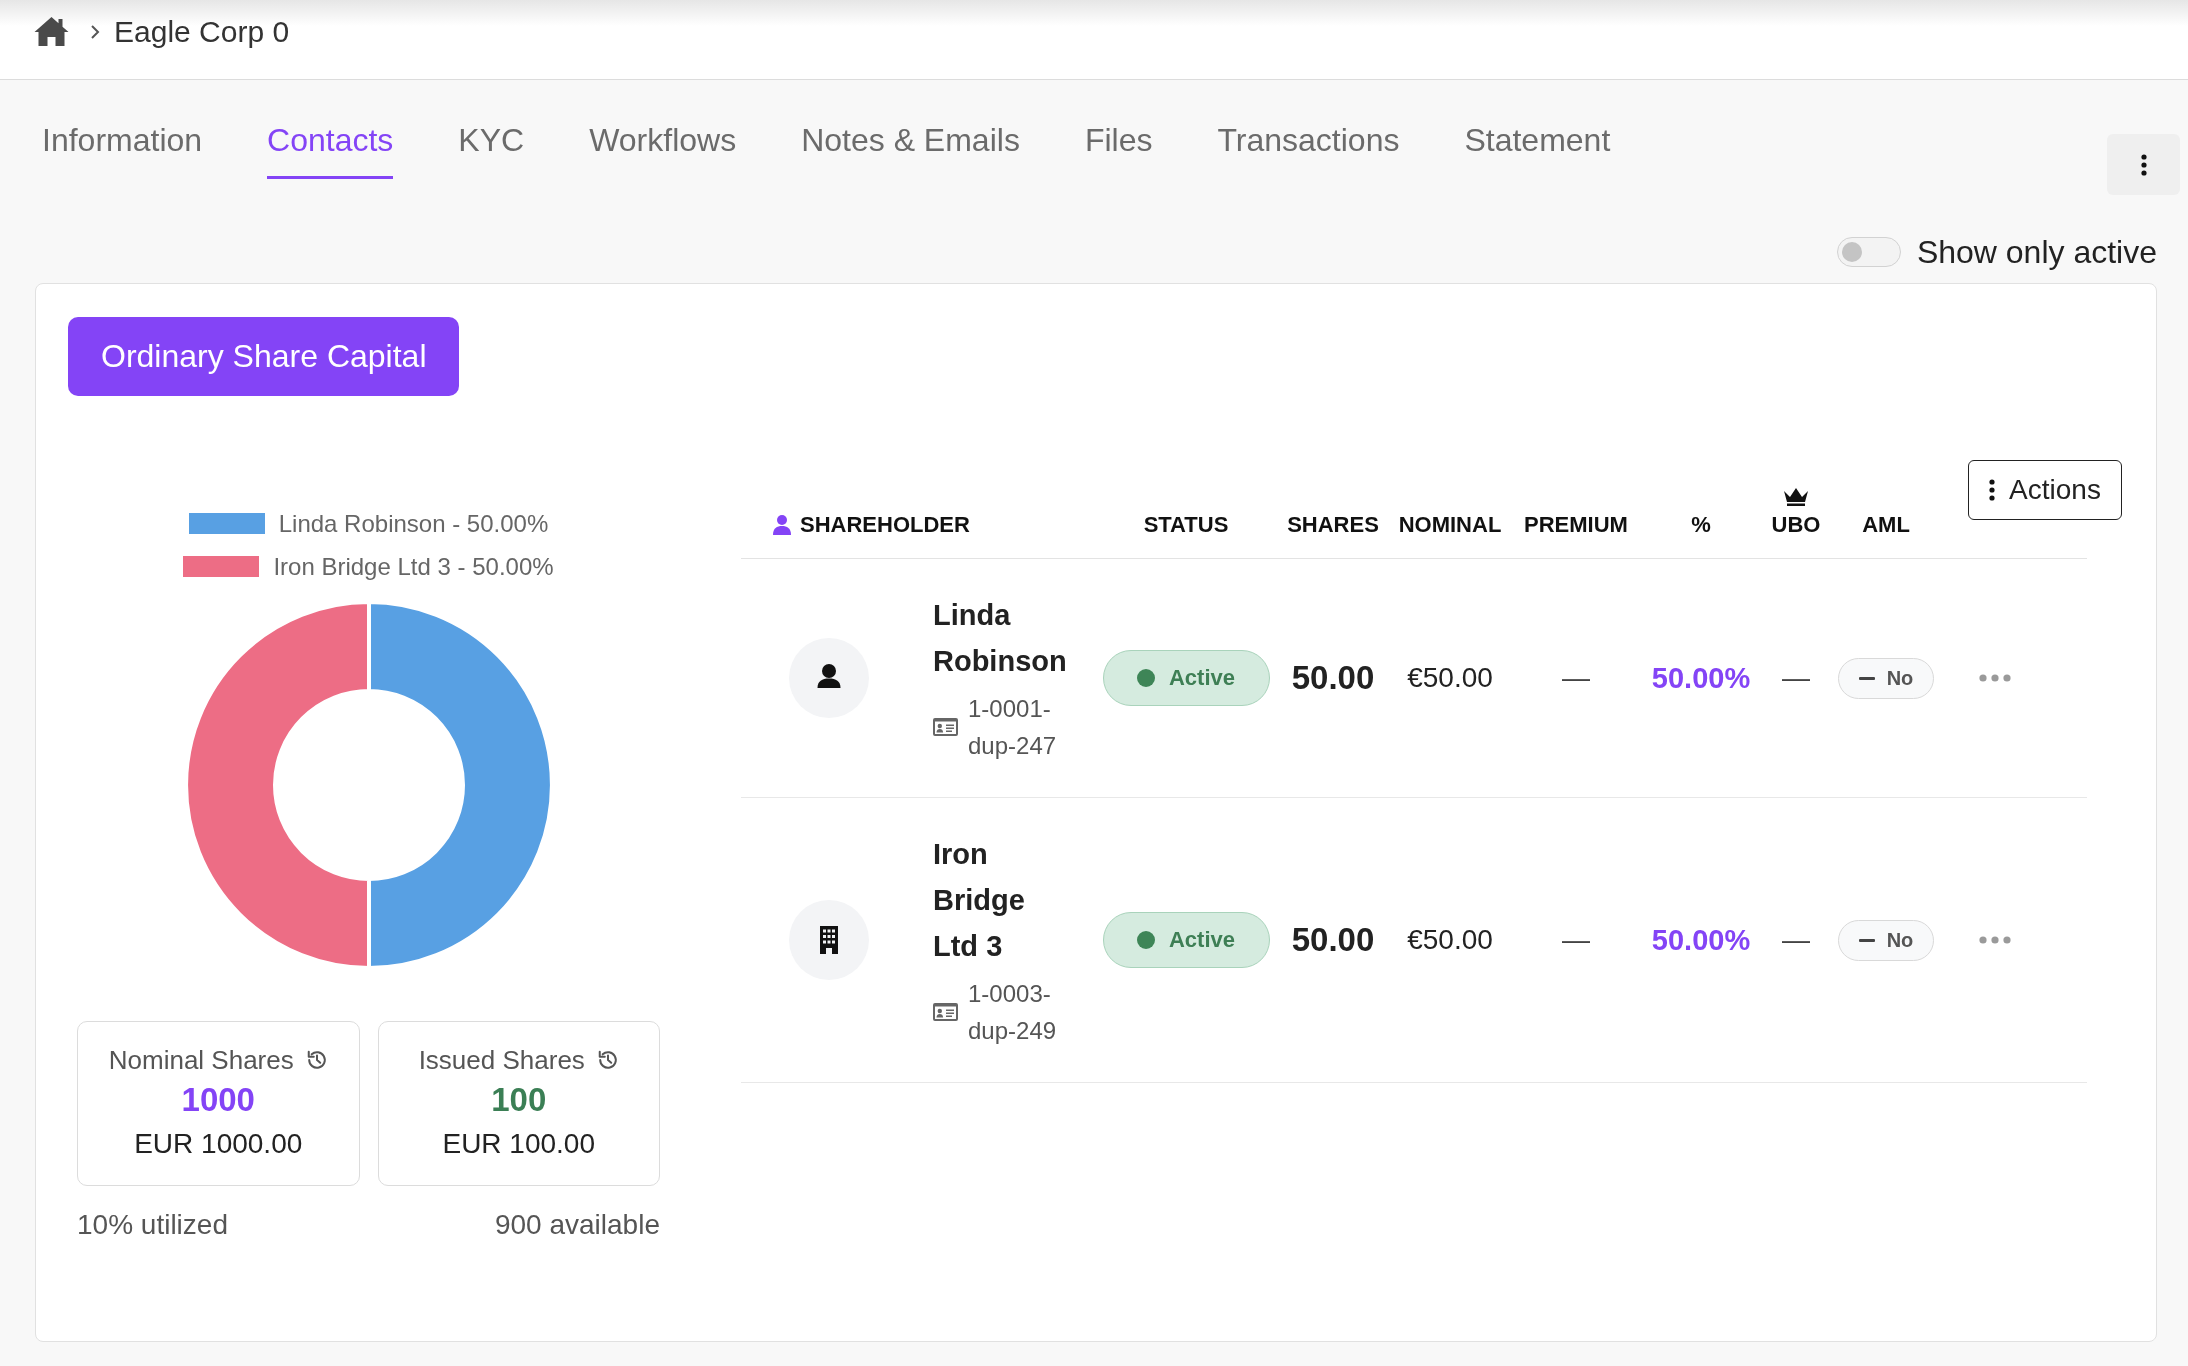 The image size is (2188, 1366). What do you see at coordinates (518, 1144) in the screenshot?
I see `stat-amount: EUR 100.00` at bounding box center [518, 1144].